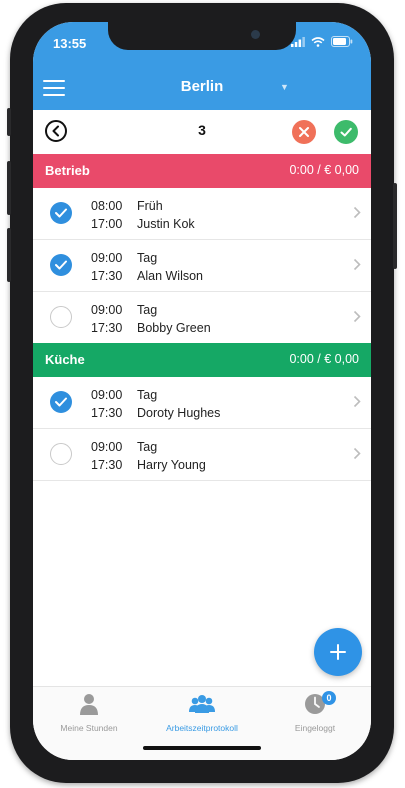 Image resolution: width=405 pixels, height=788 pixels. What do you see at coordinates (171, 465) in the screenshot?
I see `employee-name: Harry Young` at bounding box center [171, 465].